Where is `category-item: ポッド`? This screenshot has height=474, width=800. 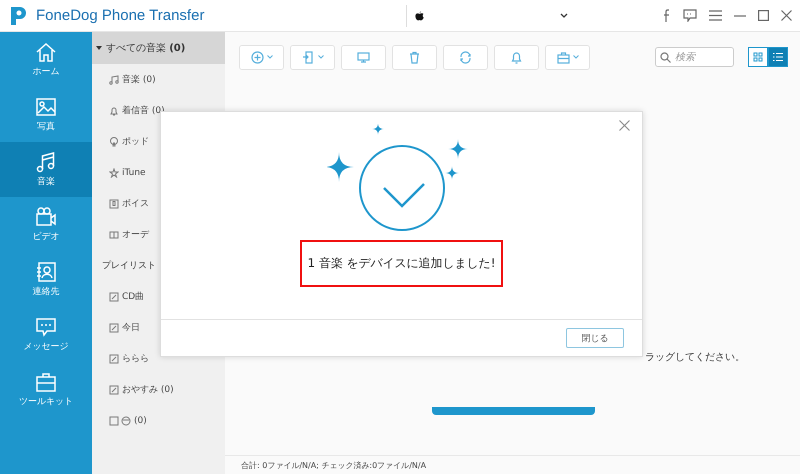 category-item: ポッド is located at coordinates (158, 141).